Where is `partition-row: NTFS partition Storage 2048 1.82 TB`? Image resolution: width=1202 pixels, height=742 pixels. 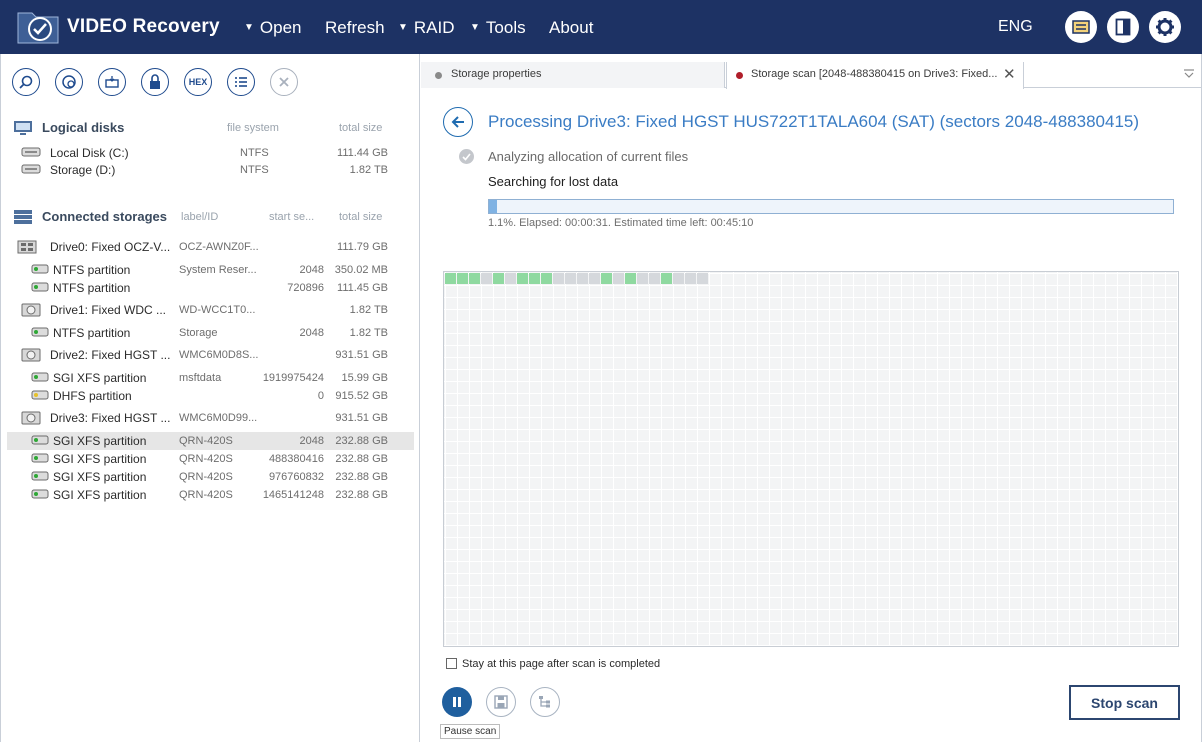 partition-row: NTFS partition Storage 2048 1.82 TB is located at coordinates (210, 333).